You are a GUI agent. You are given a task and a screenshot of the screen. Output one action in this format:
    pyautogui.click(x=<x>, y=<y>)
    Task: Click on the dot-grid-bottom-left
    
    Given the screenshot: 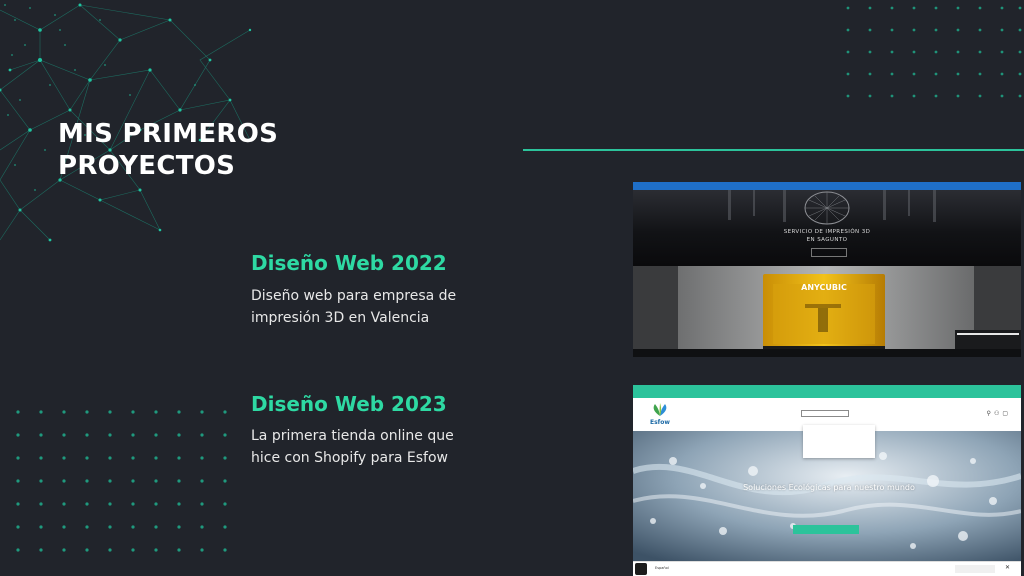 What is the action you would take?
    pyautogui.click(x=121, y=481)
    